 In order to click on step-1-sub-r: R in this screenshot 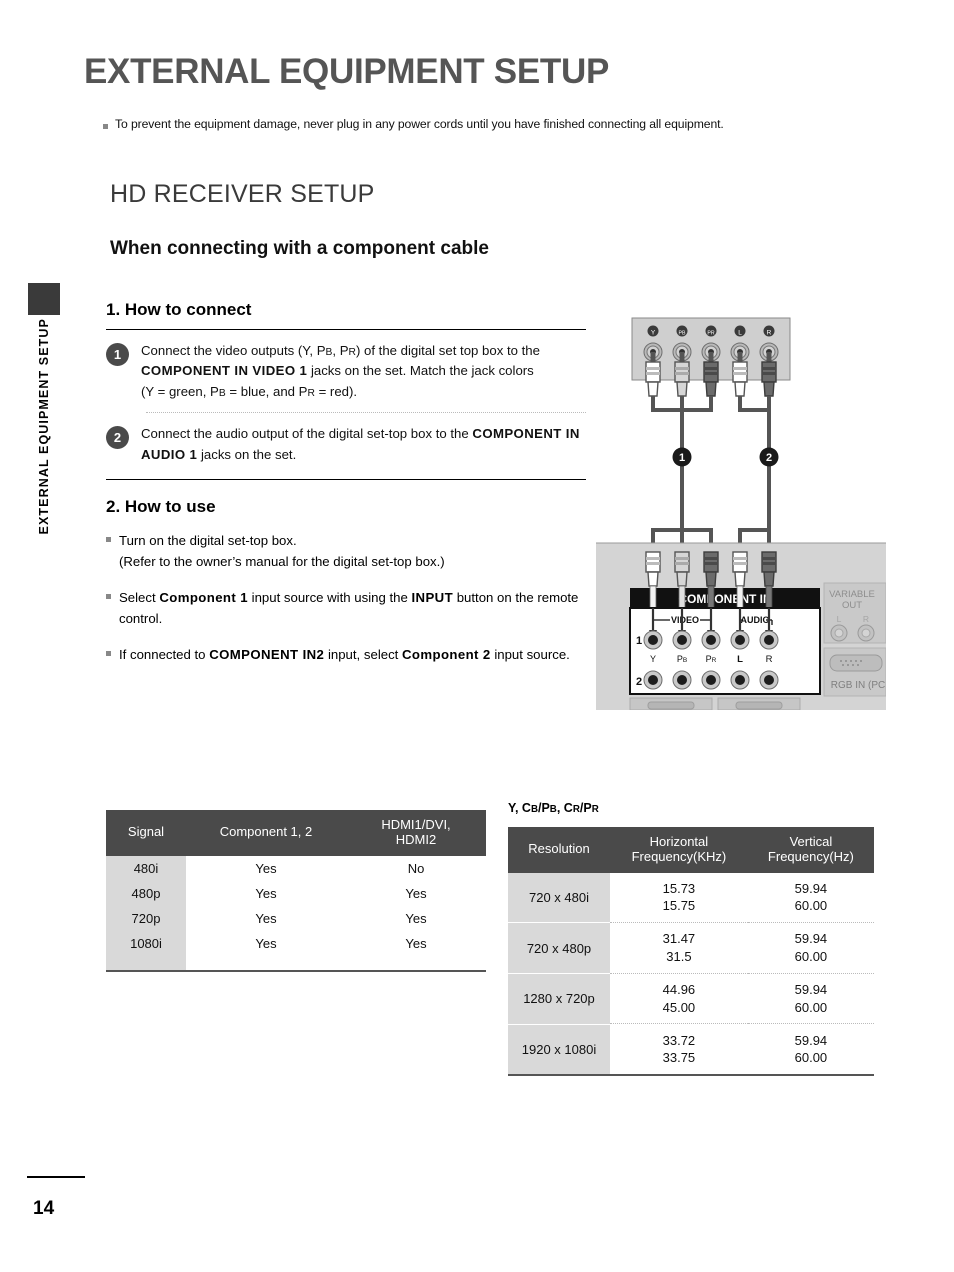, I will do `click(352, 352)`.